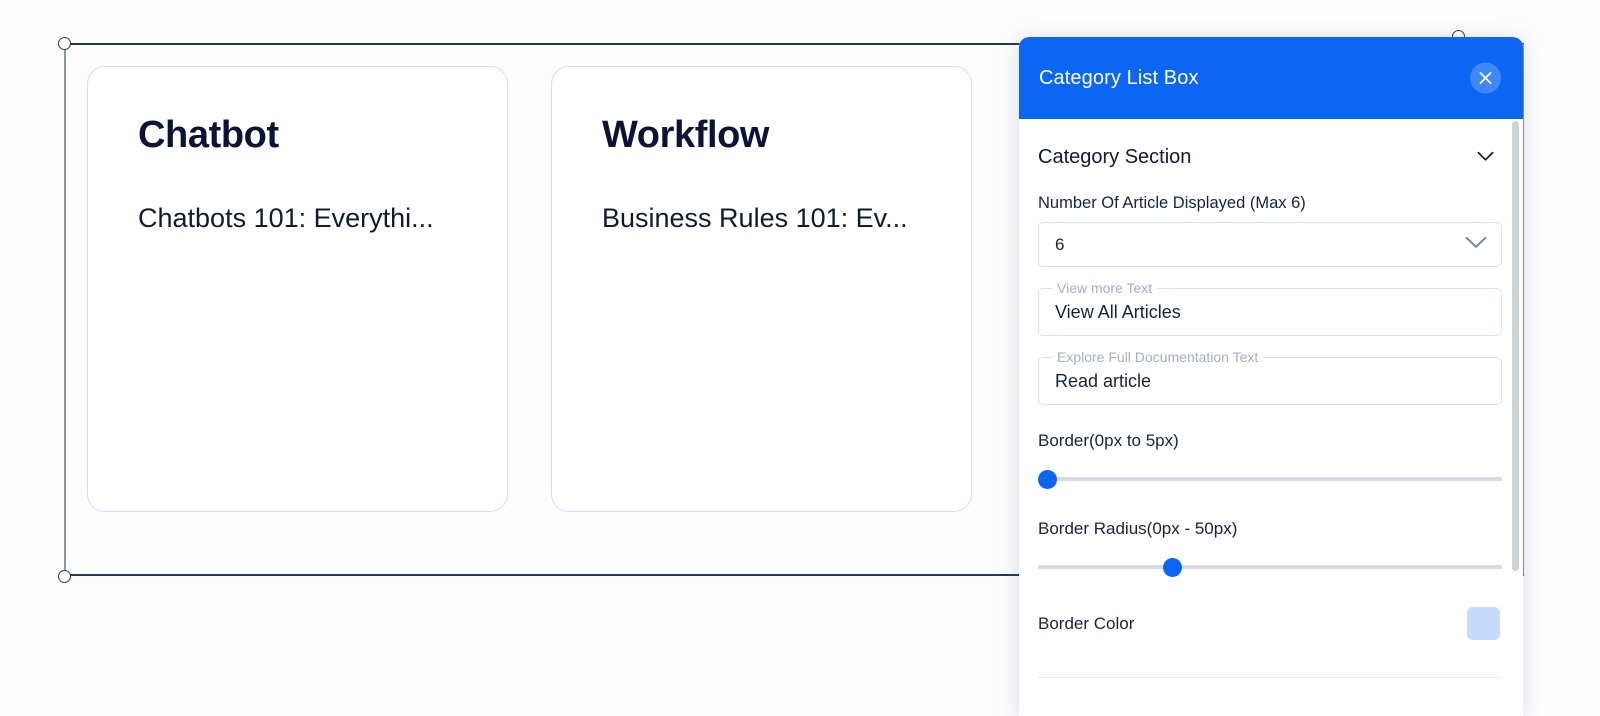 Image resolution: width=1600 pixels, height=716 pixels. What do you see at coordinates (1138, 528) in the screenshot?
I see `border-radius-slider-label: Border Radius(0px - 50px)` at bounding box center [1138, 528].